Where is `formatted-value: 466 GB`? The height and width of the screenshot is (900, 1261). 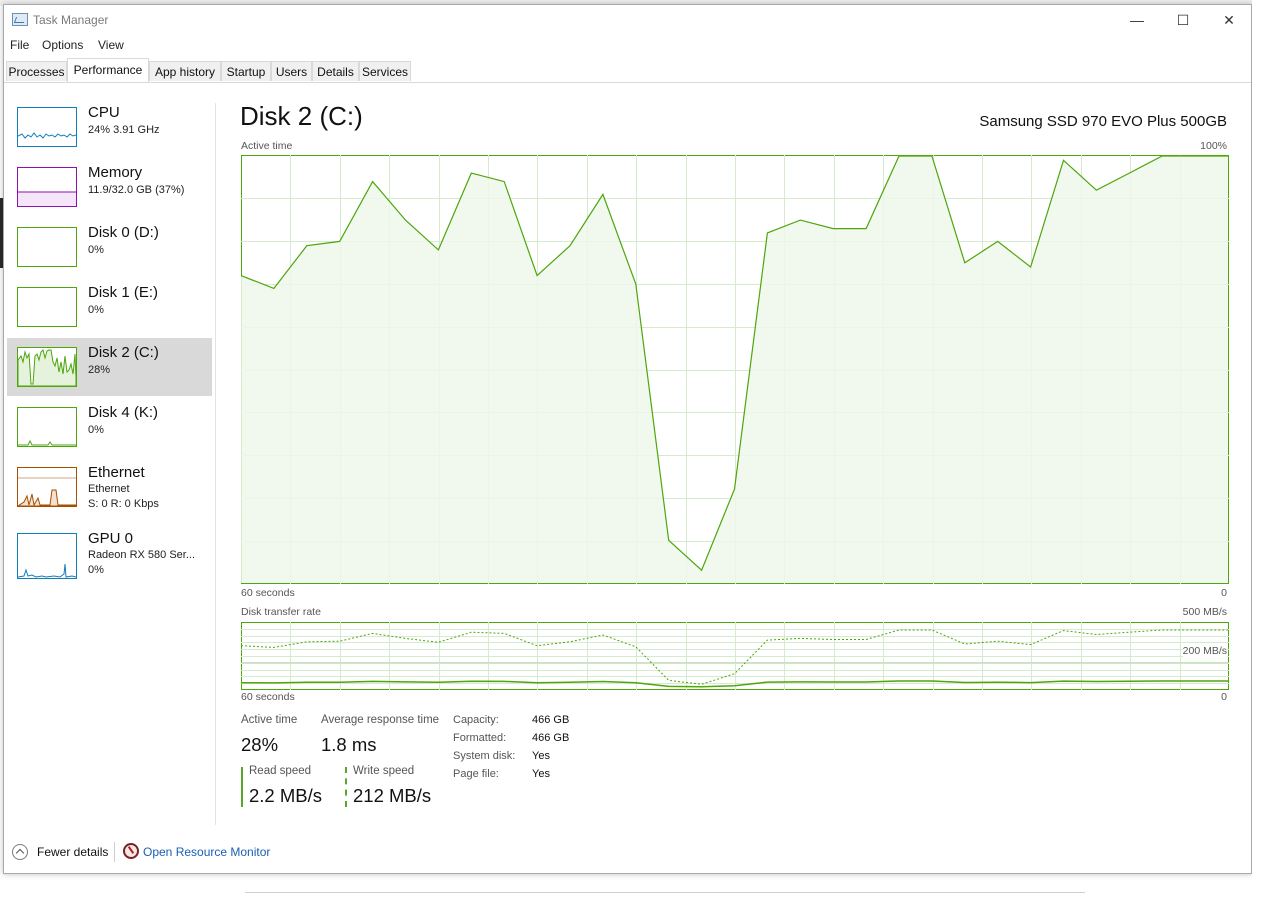
formatted-value: 466 GB is located at coordinates (551, 738).